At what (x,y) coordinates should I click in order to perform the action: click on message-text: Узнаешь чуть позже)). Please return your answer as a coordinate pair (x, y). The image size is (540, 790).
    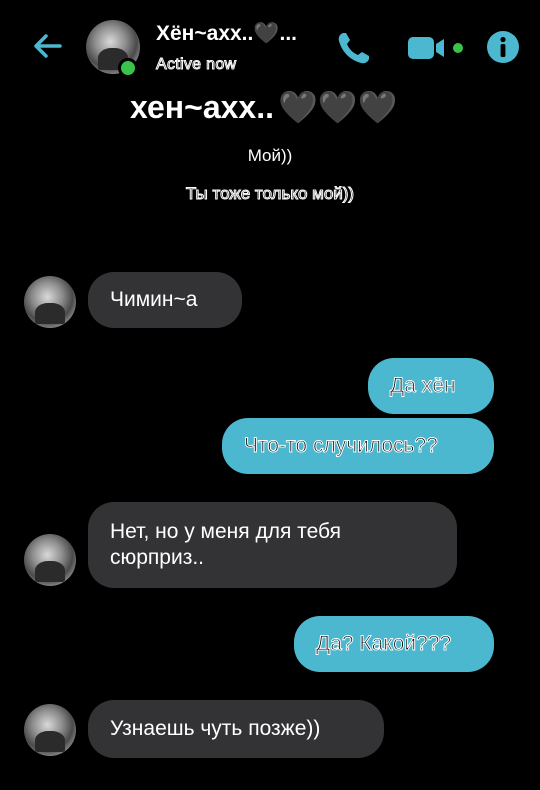
    Looking at the image, I should click on (215, 728).